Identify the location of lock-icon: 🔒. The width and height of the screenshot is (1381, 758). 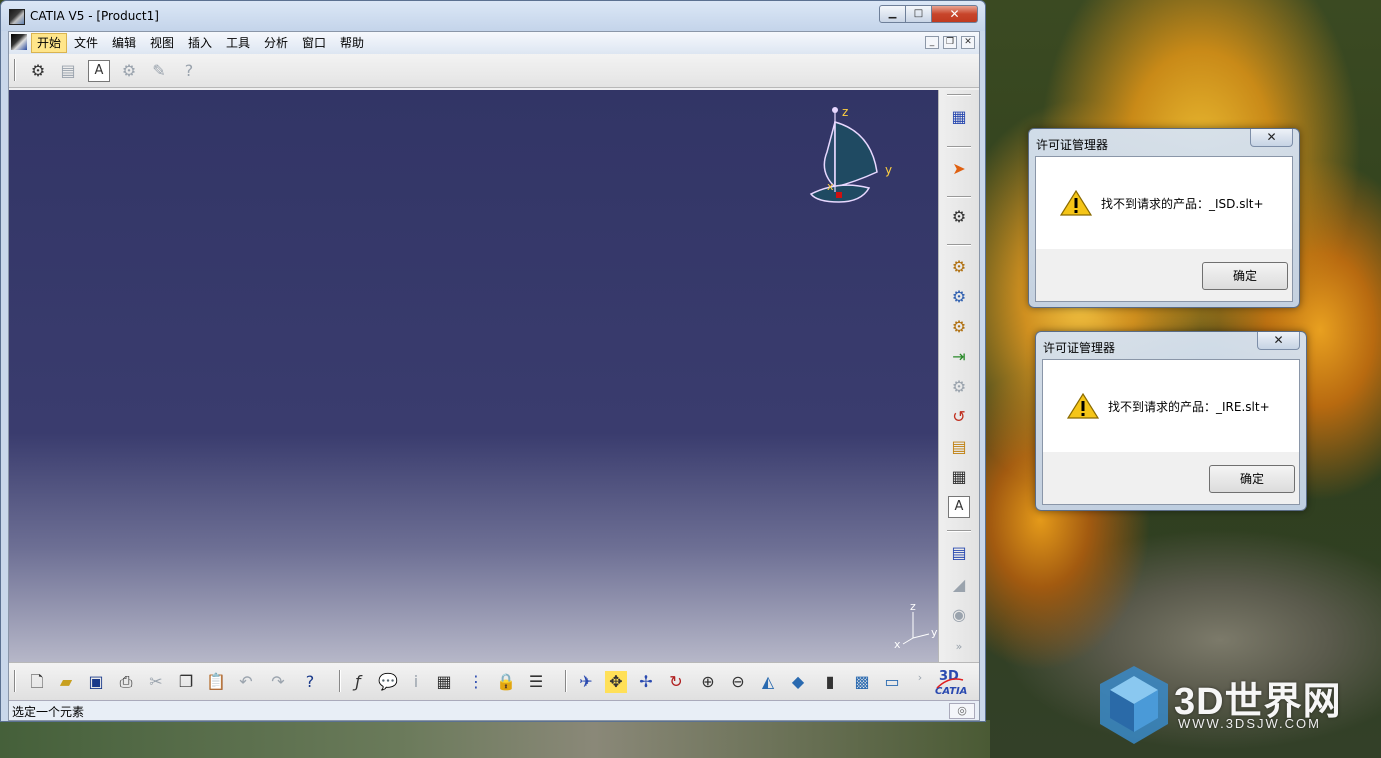
(506, 682).